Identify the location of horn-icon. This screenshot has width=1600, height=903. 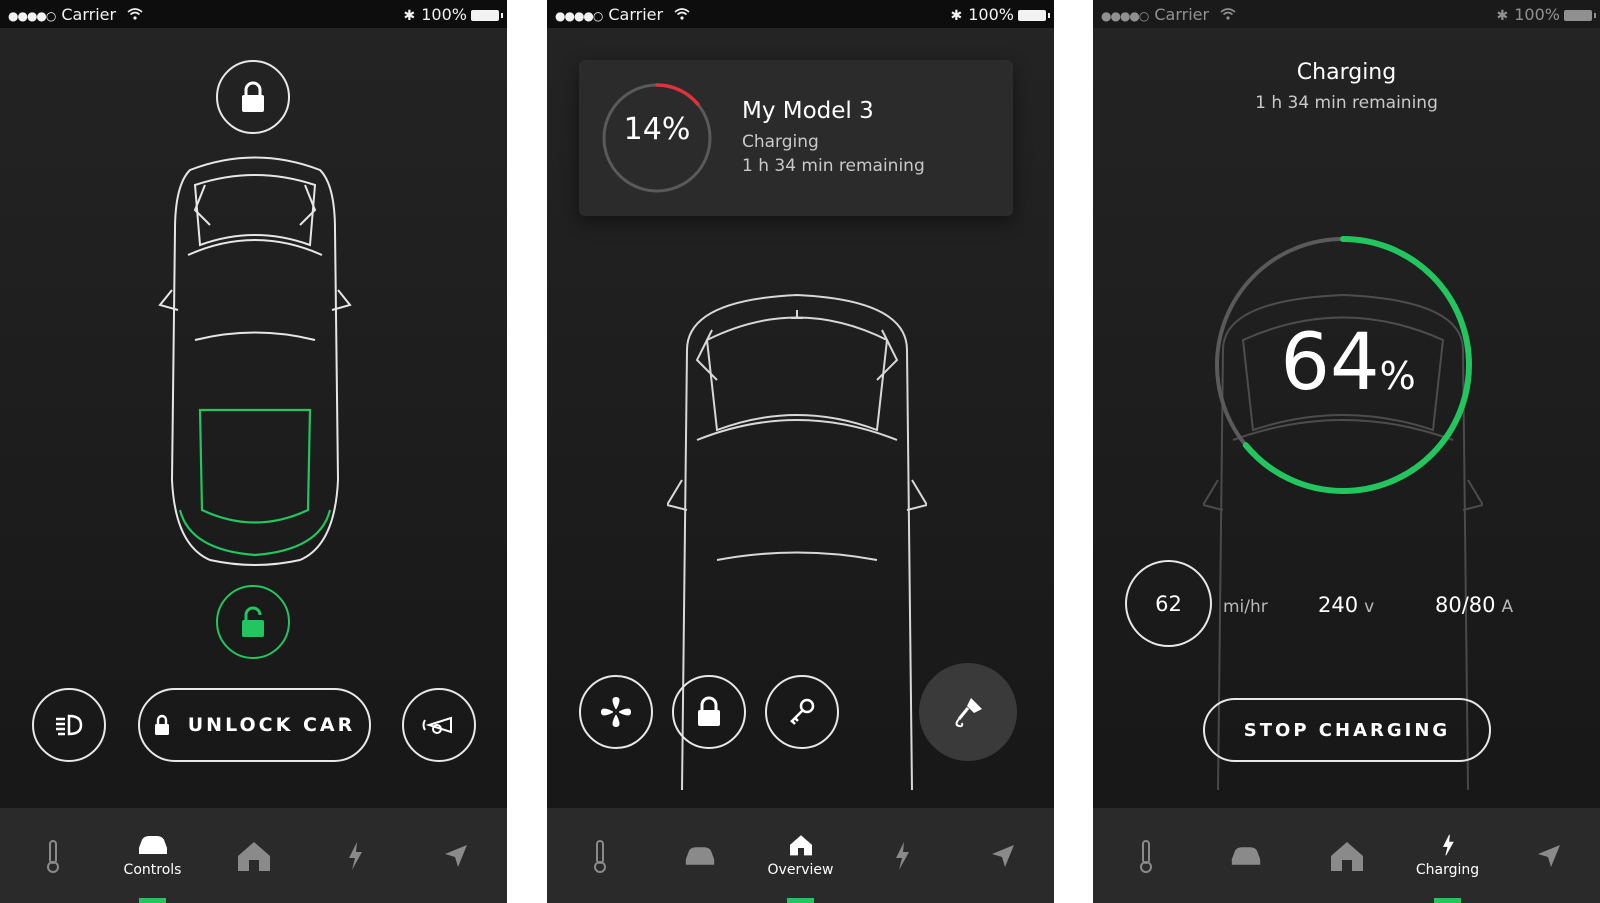
(437, 725).